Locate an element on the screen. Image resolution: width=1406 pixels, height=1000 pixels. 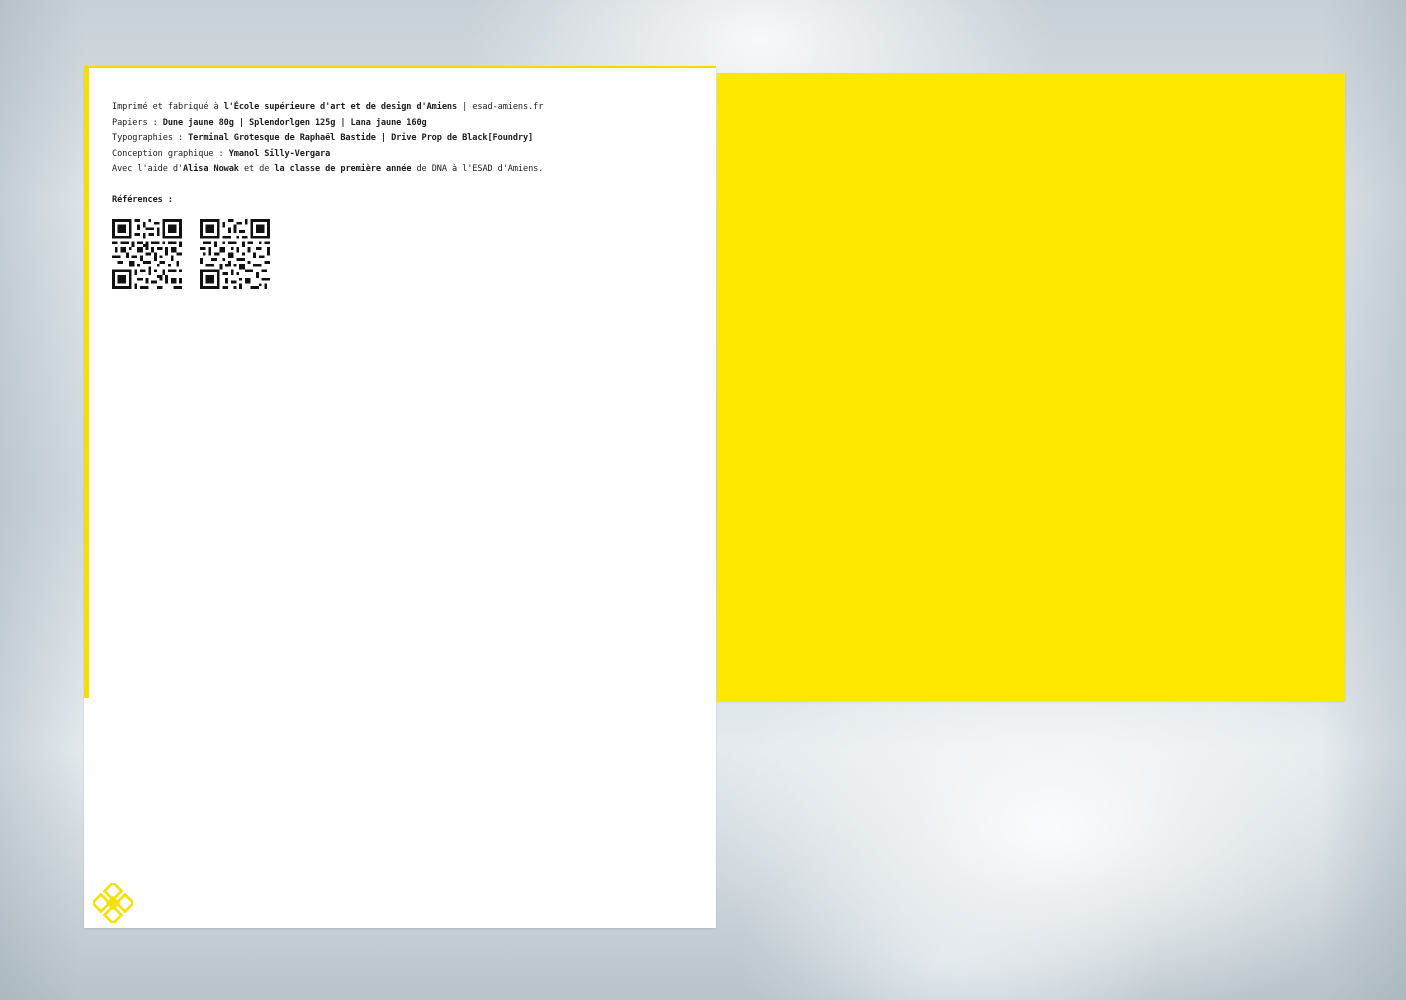
colophon-gap is located at coordinates (392, 186).